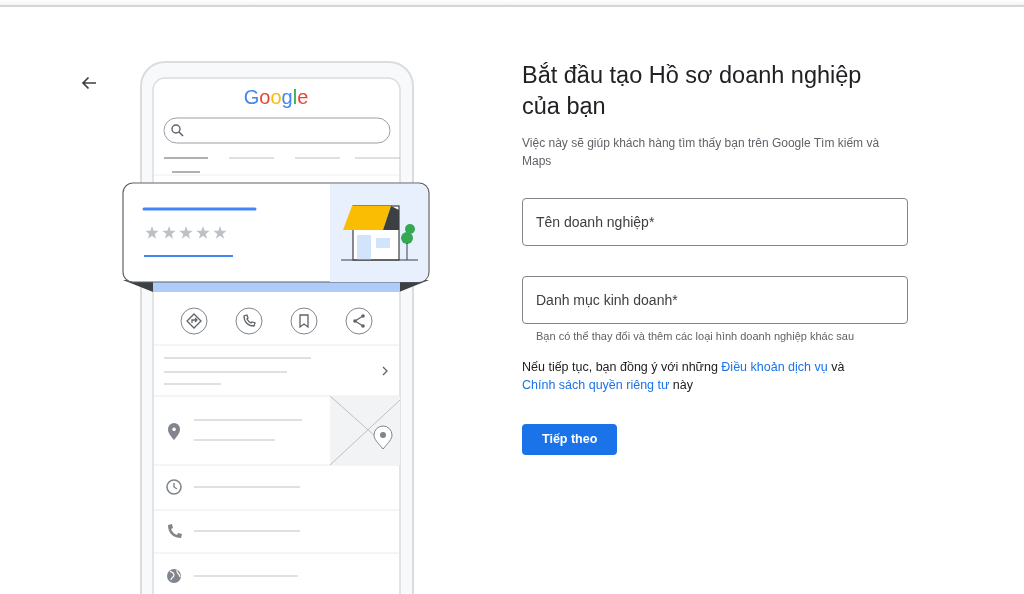  What do you see at coordinates (359, 321) in the screenshot?
I see `share-icon` at bounding box center [359, 321].